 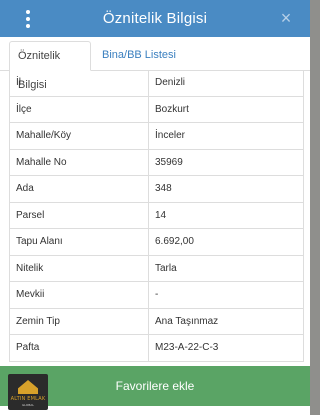 I want to click on table-row: Parsel 14, so click(x=156, y=215).